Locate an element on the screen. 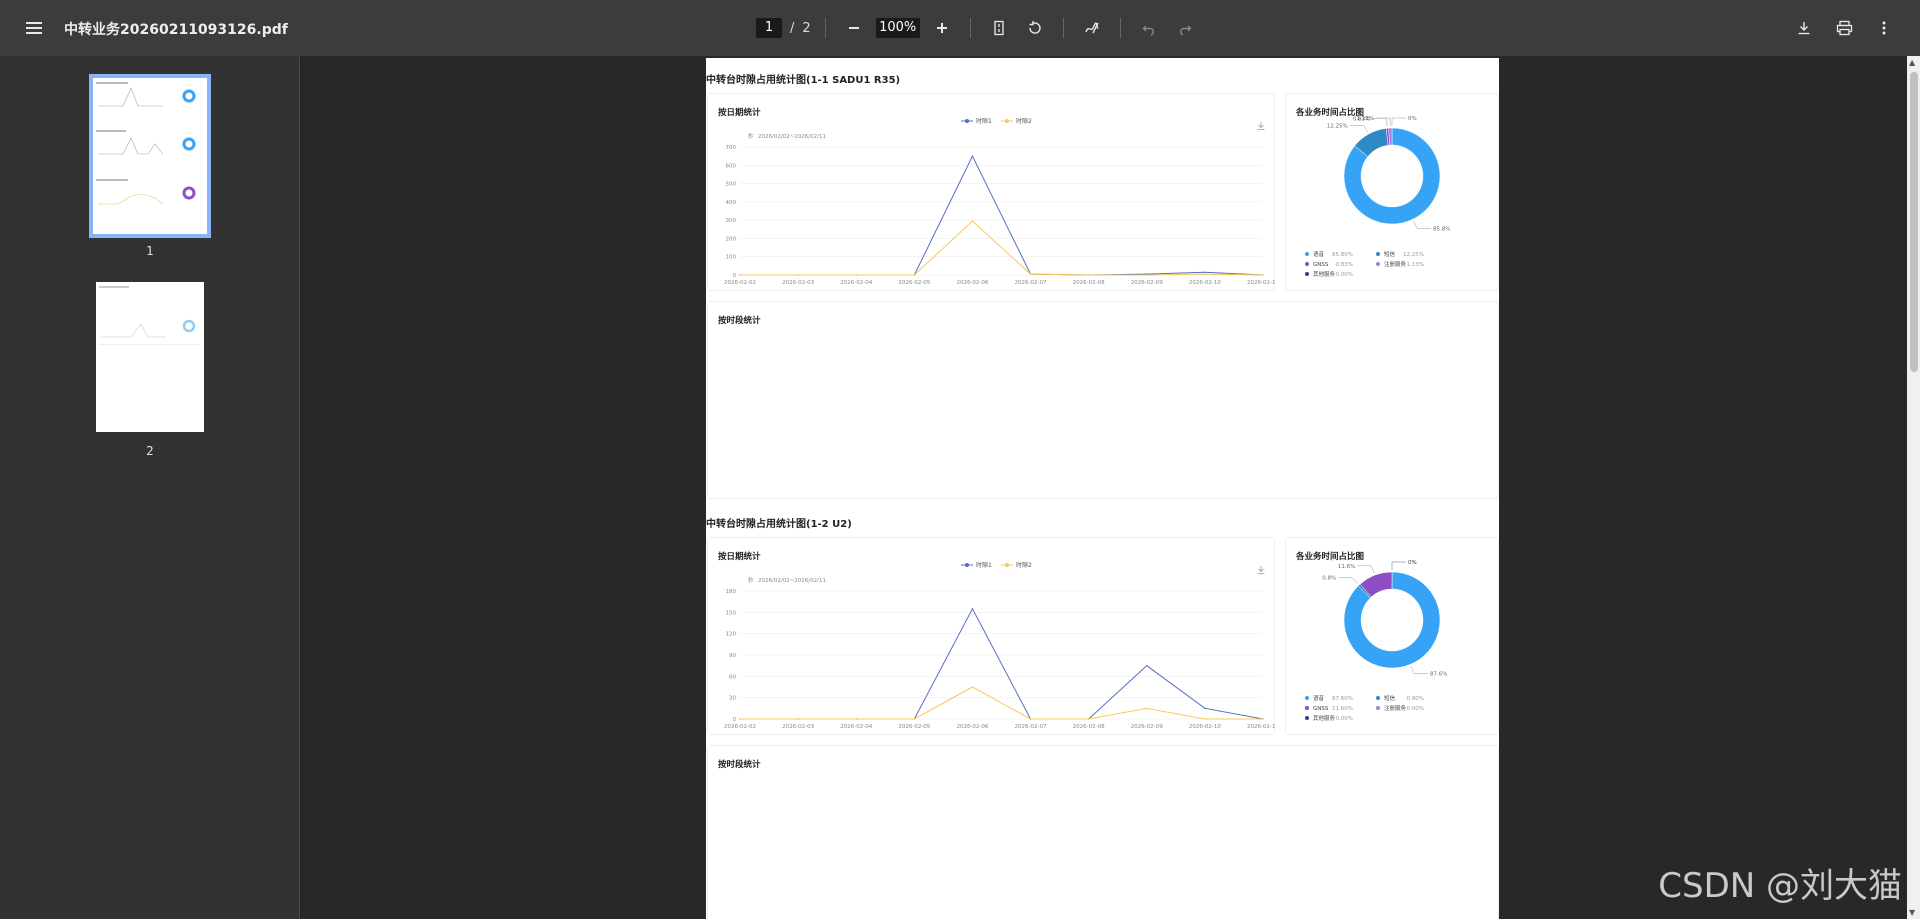 Image resolution: width=1920 pixels, height=919 pixels. menu-icon is located at coordinates (34, 28).